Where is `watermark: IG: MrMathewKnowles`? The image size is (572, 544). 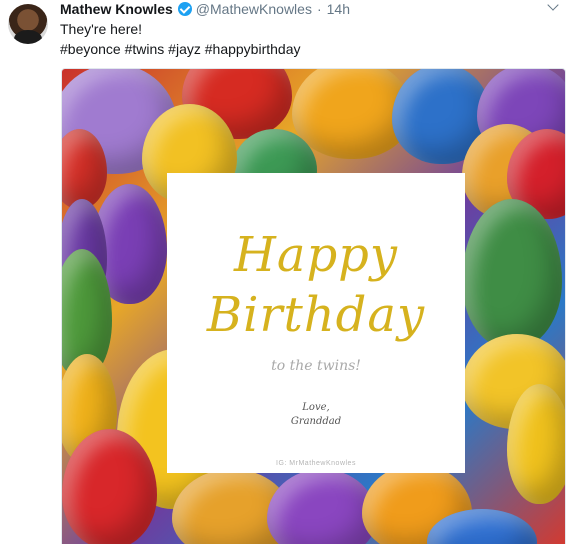
watermark: IG: MrMathewKnowles is located at coordinates (316, 463).